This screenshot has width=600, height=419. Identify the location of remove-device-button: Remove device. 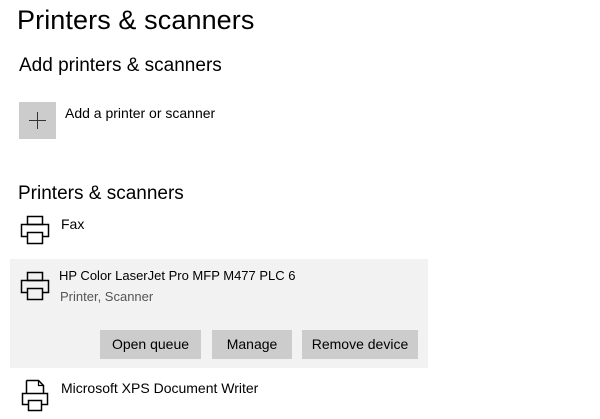
(360, 344).